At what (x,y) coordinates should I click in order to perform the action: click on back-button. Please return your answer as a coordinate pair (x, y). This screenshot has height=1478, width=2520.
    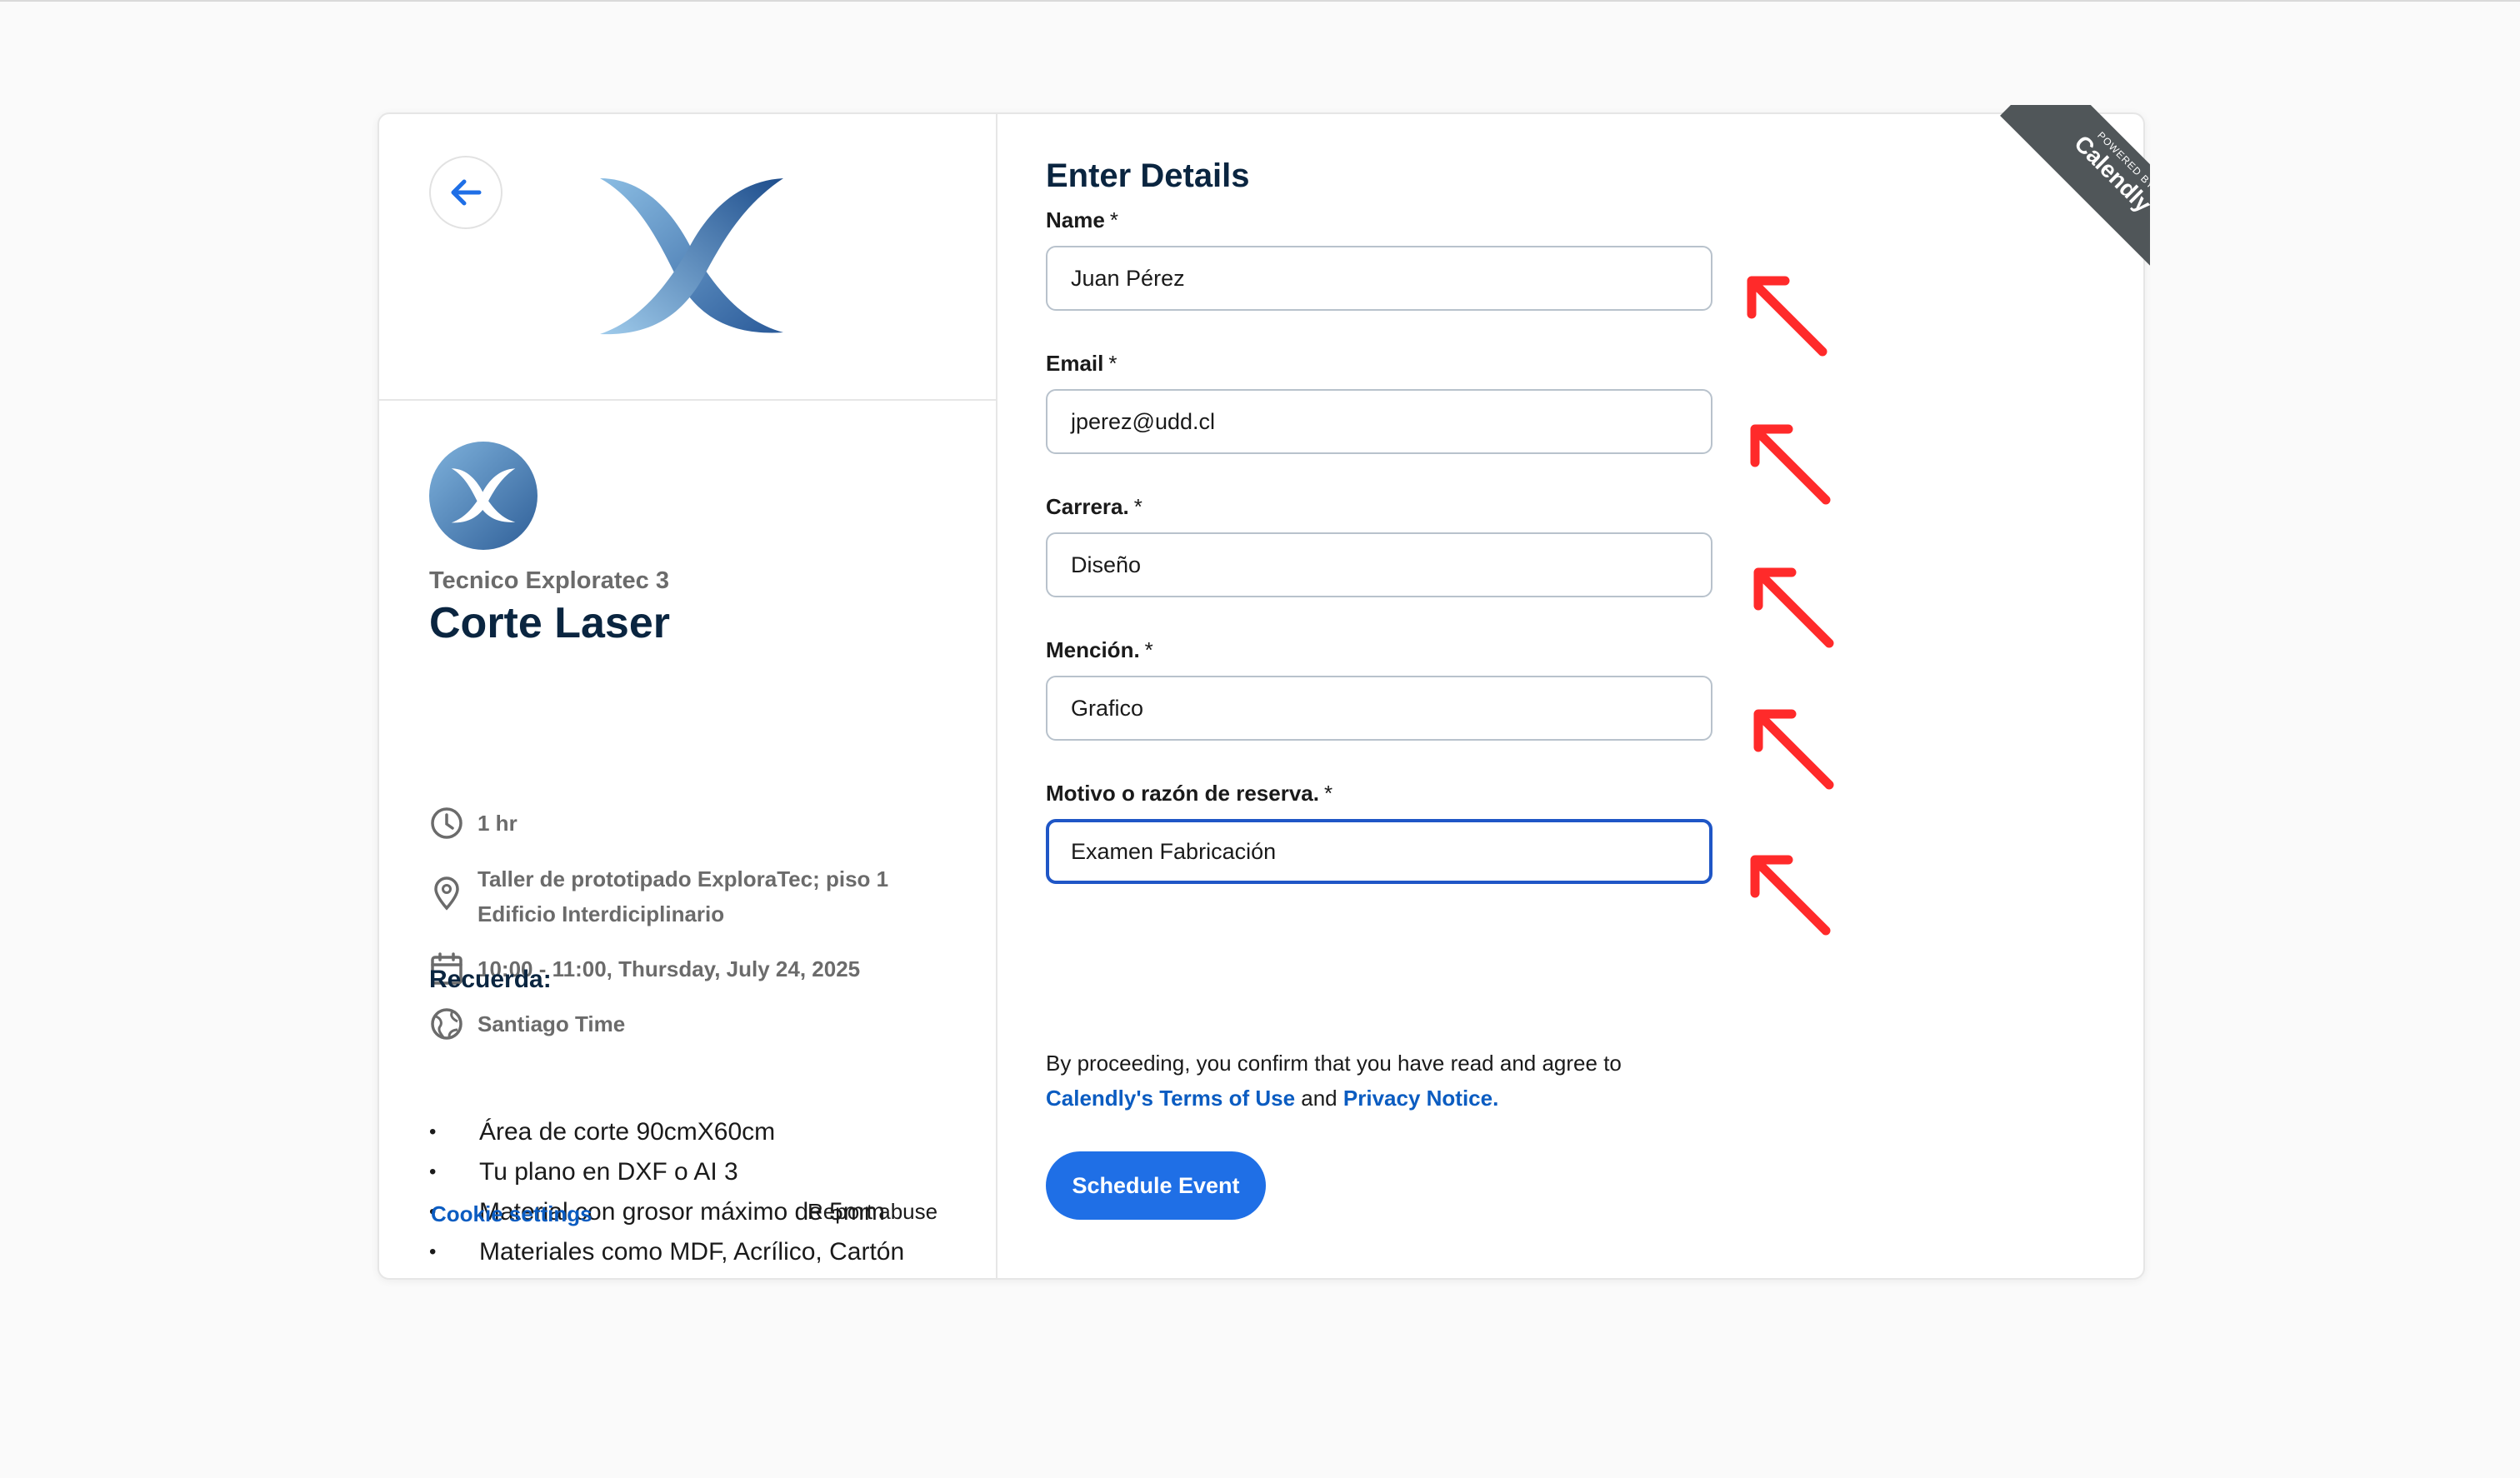
    Looking at the image, I should click on (466, 193).